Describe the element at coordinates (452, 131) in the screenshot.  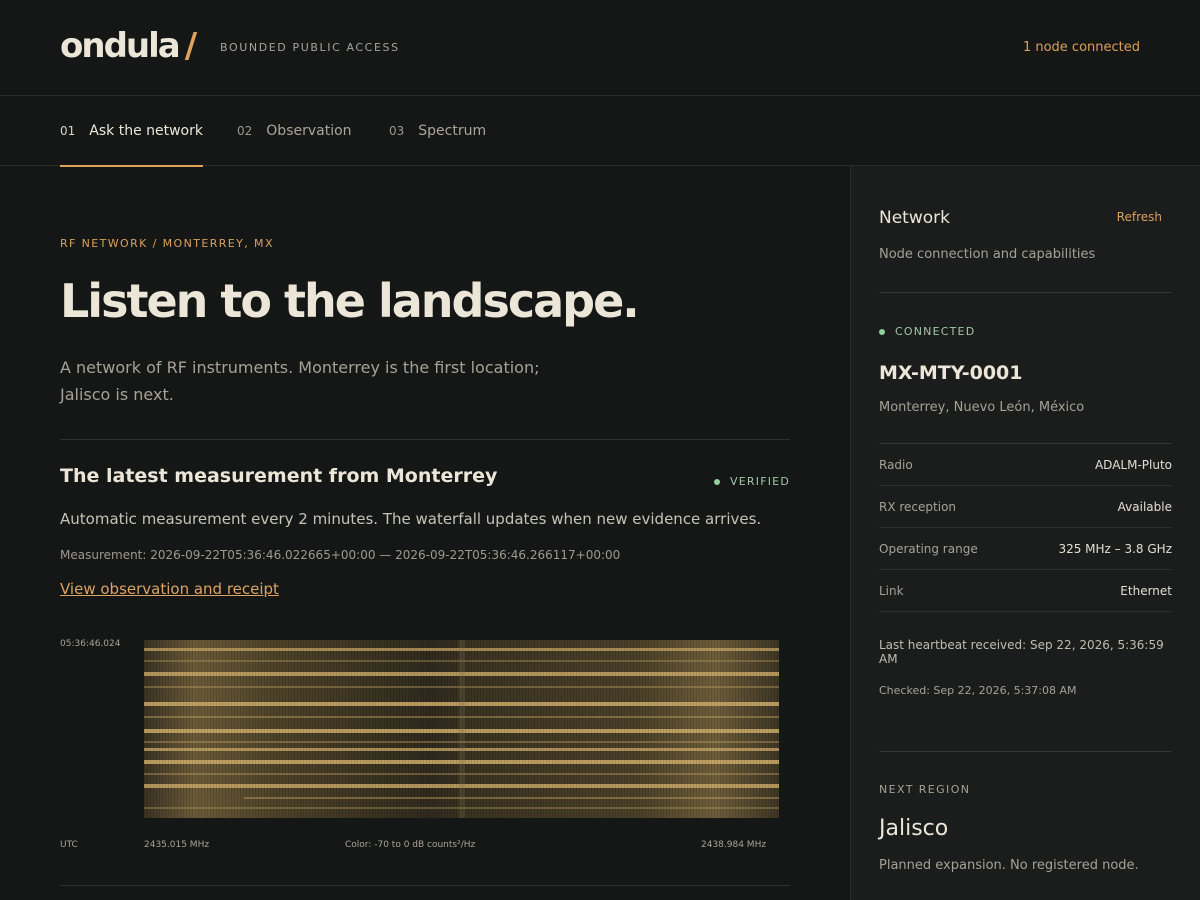
I see `tab-label: Spectrum` at that location.